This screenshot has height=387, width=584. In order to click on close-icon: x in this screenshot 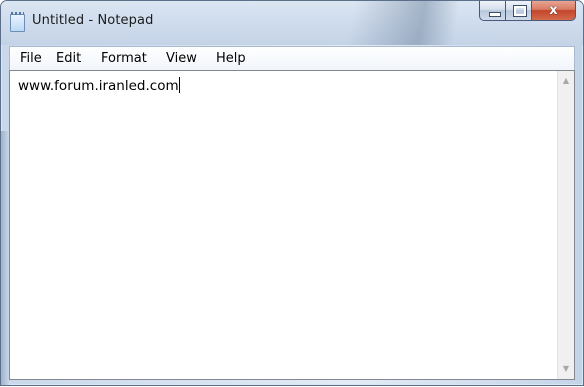, I will do `click(553, 10)`.